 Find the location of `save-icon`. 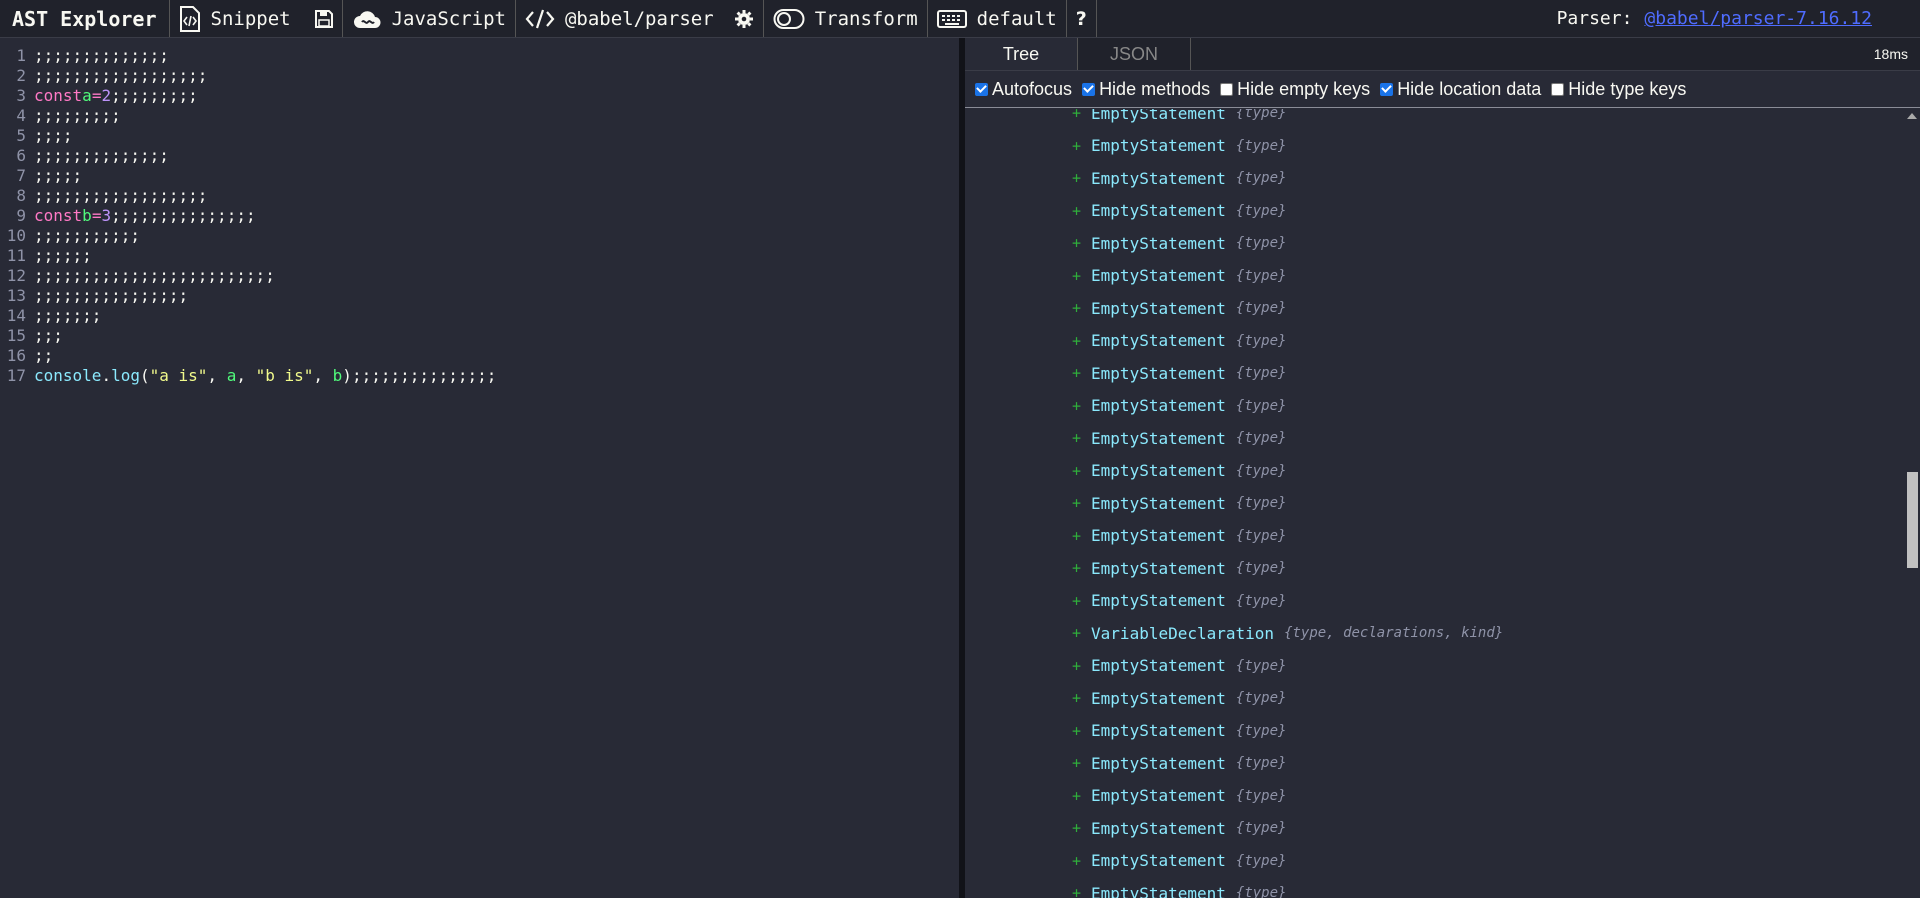

save-icon is located at coordinates (323, 18).